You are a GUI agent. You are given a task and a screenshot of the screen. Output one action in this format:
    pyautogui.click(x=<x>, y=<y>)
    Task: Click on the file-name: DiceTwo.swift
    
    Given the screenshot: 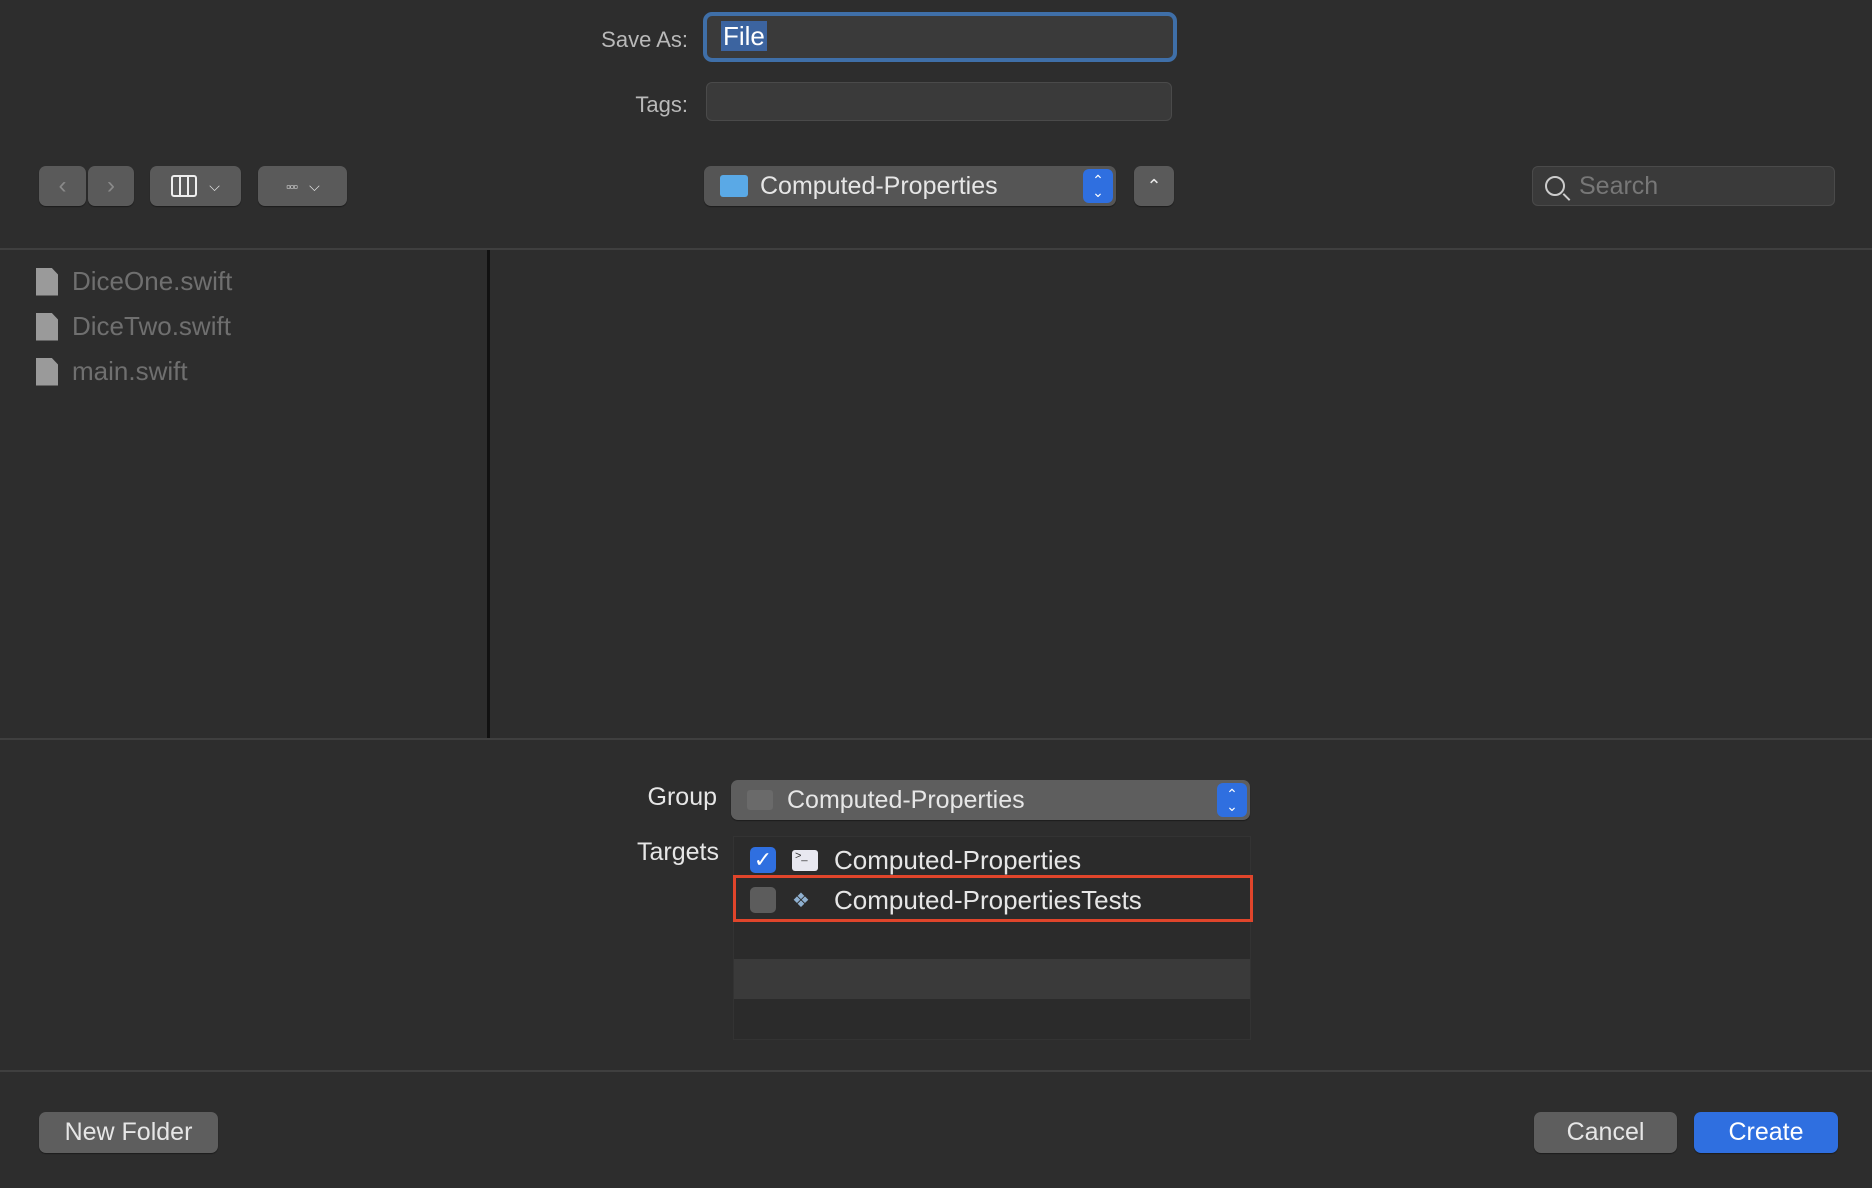 What is the action you would take?
    pyautogui.click(x=151, y=326)
    